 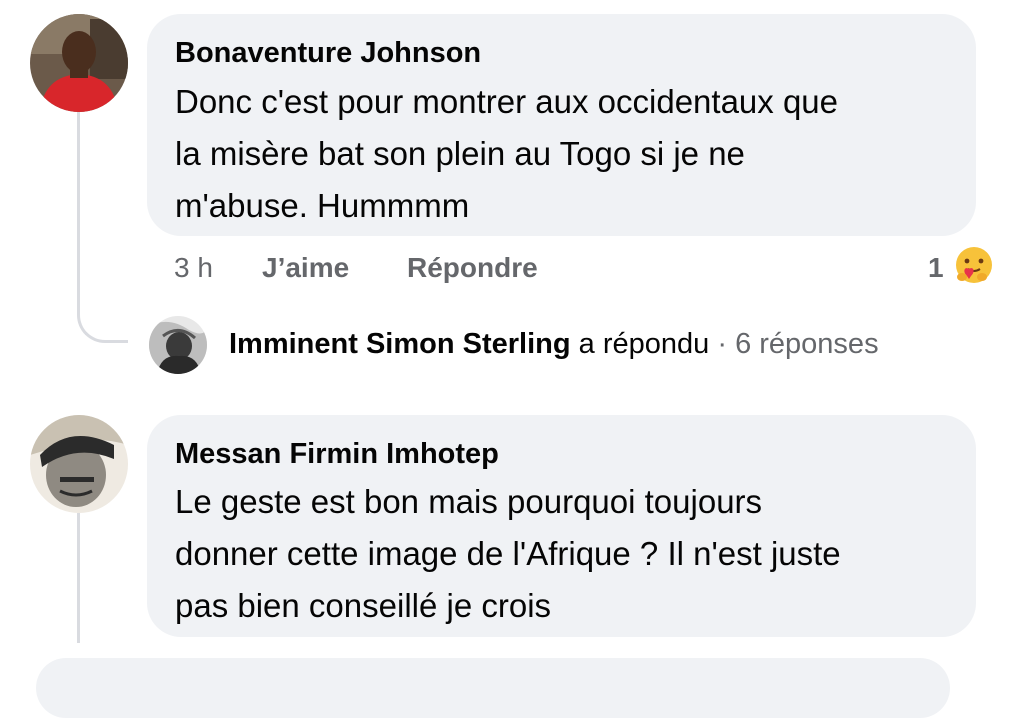 I want to click on comment-timestamp: 3 h, so click(x=193, y=268).